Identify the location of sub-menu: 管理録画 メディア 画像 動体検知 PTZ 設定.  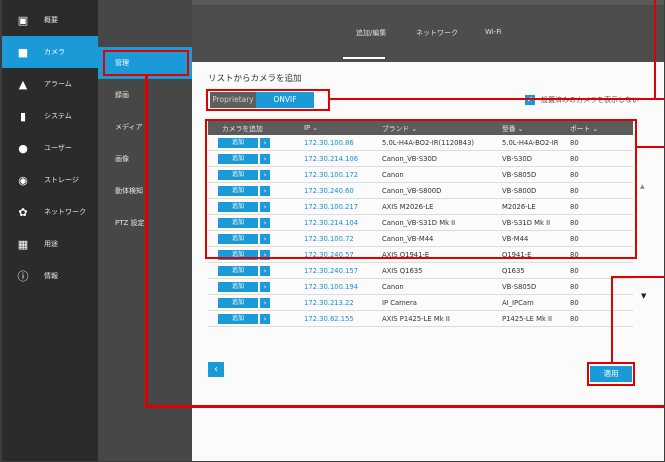
(145, 231).